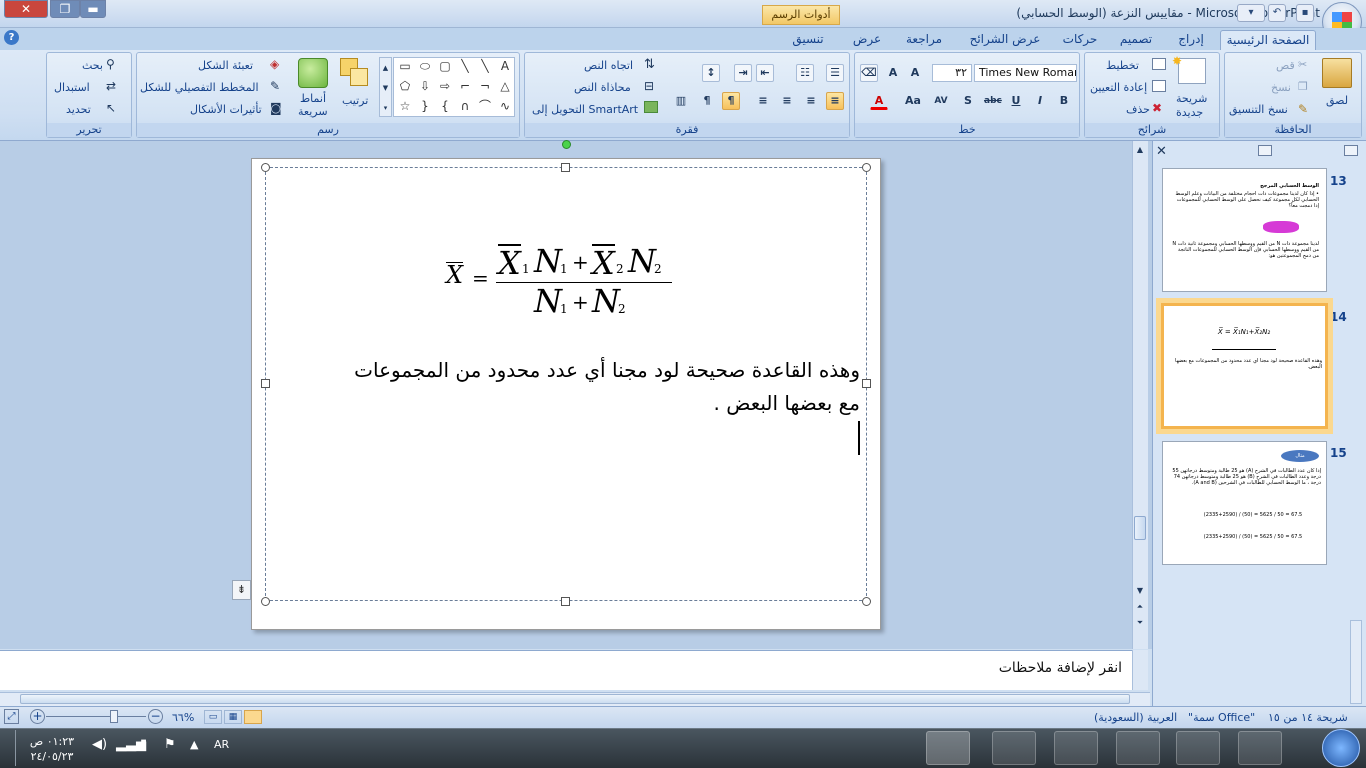 This screenshot has width=1366, height=768. Describe the element at coordinates (93, 9) in the screenshot. I see `minimize-button: ▬` at that location.